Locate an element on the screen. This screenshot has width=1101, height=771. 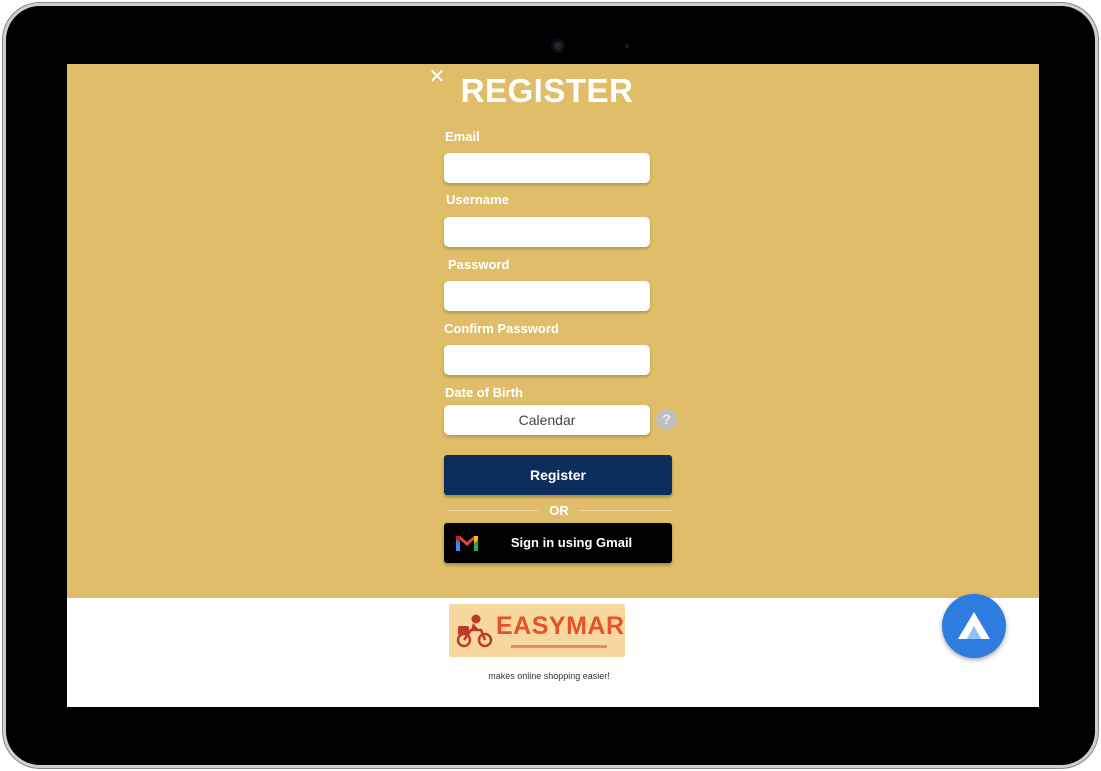
password-field is located at coordinates (547, 296).